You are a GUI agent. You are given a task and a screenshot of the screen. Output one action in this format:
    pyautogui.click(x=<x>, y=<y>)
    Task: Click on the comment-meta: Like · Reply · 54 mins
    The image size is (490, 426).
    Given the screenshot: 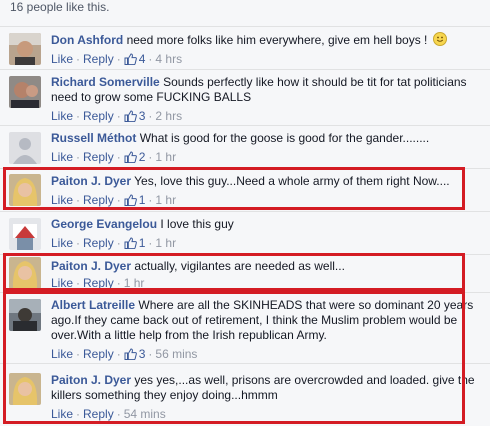 What is the action you would take?
    pyautogui.click(x=108, y=414)
    